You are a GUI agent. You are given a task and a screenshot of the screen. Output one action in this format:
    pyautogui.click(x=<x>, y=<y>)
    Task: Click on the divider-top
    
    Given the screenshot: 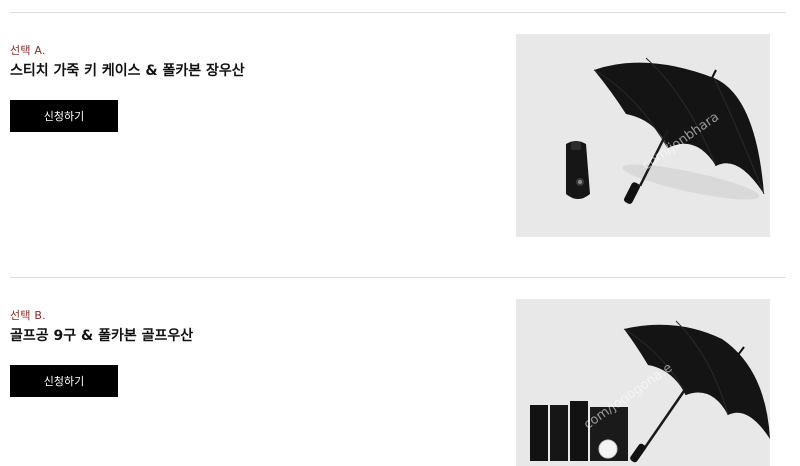 What is the action you would take?
    pyautogui.click(x=398, y=12)
    